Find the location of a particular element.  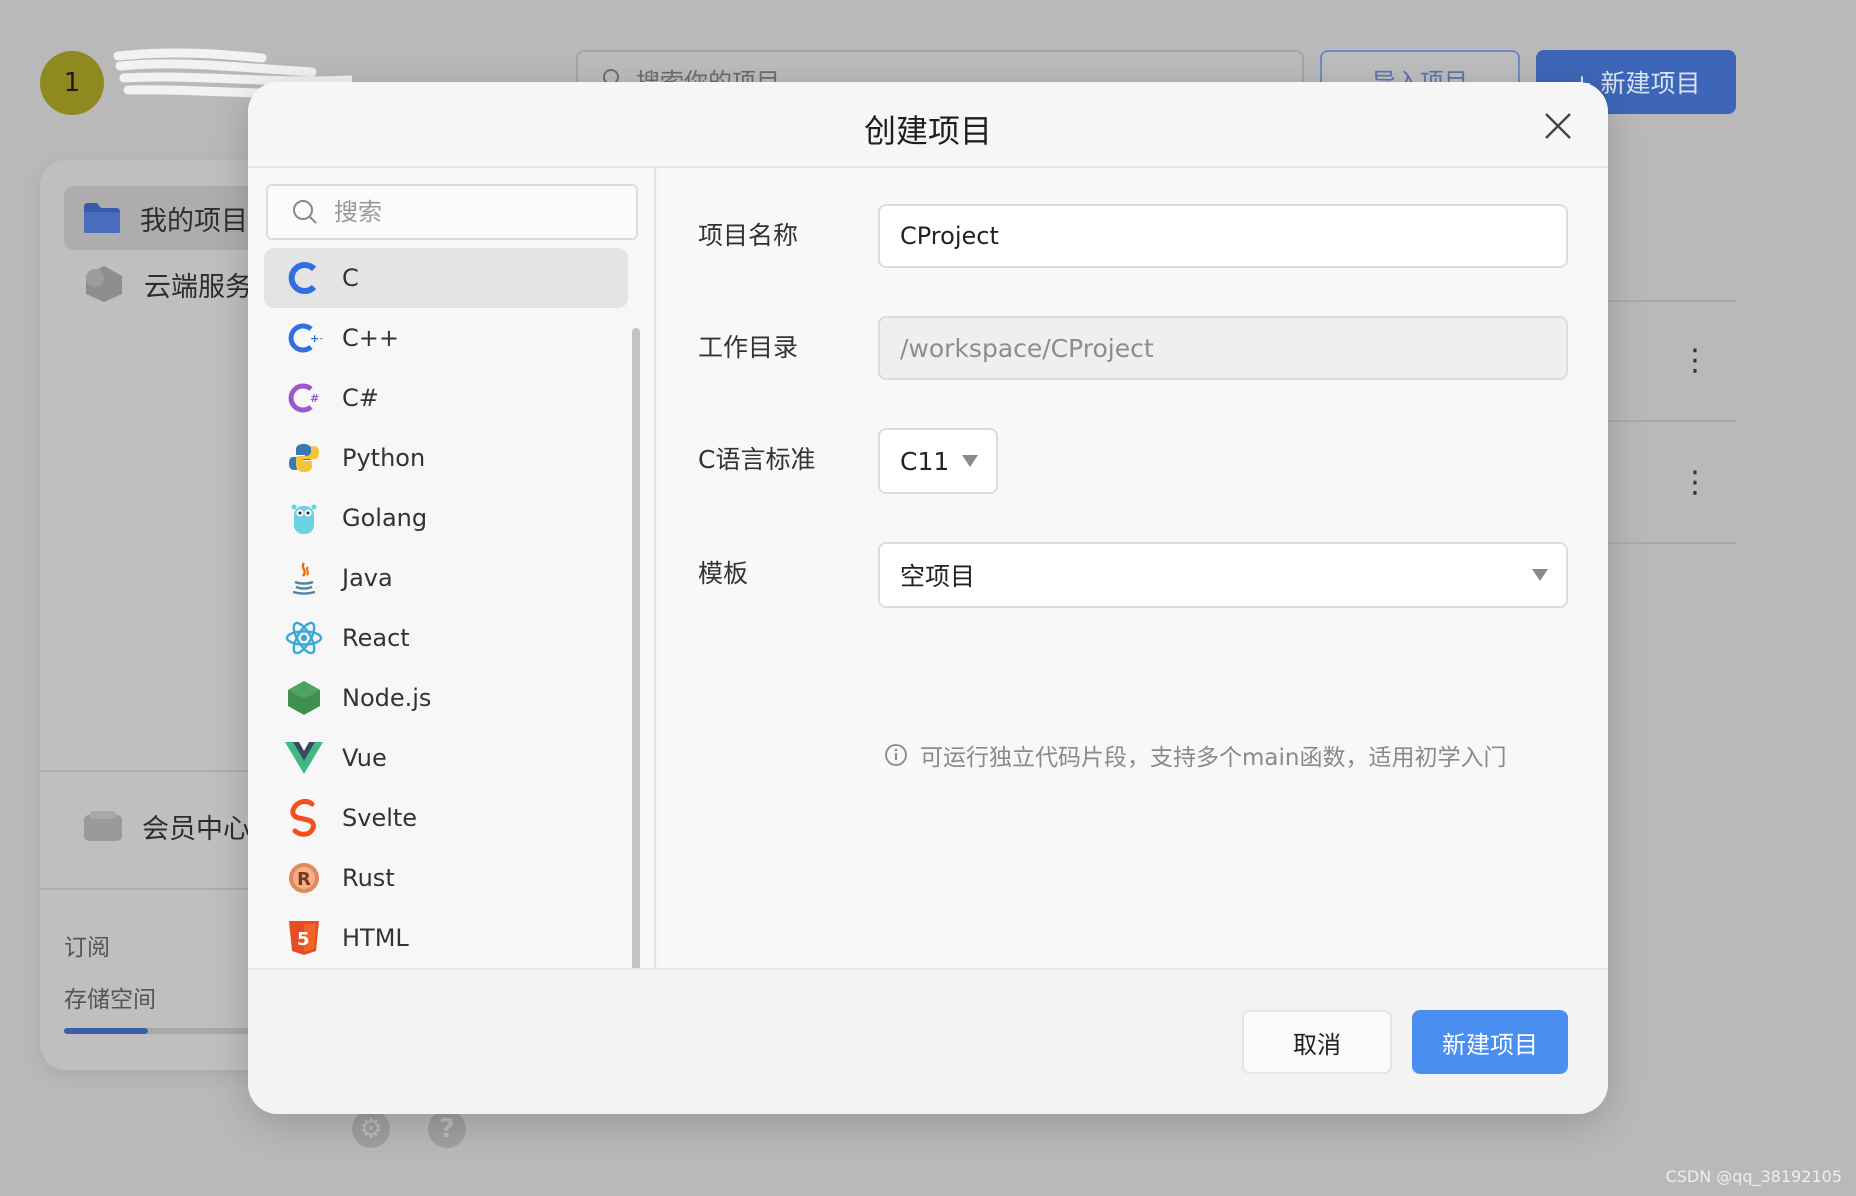

storage-label: 存储空间 is located at coordinates (110, 1000).